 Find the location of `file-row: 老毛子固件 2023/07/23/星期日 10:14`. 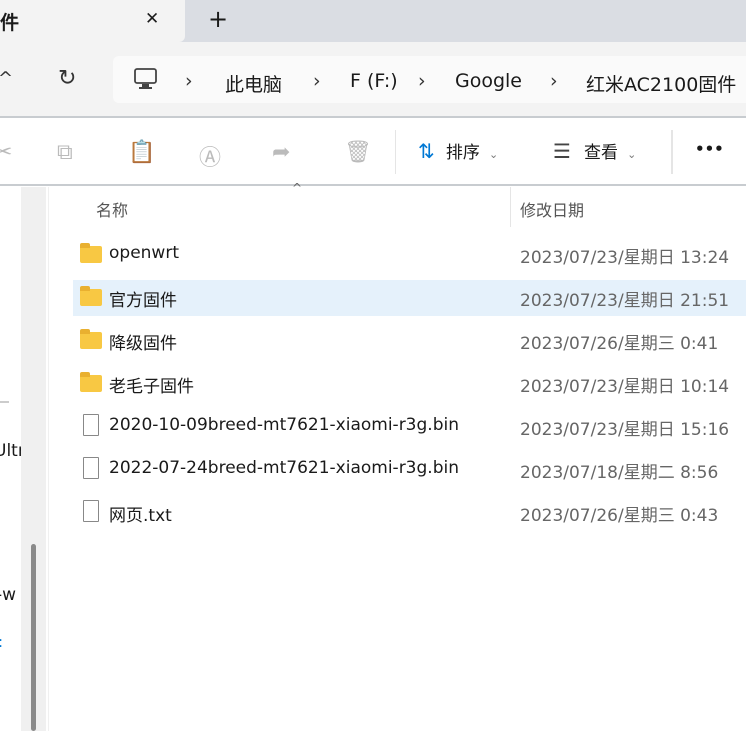

file-row: 老毛子固件 2023/07/23/星期日 10:14 is located at coordinates (409, 384).